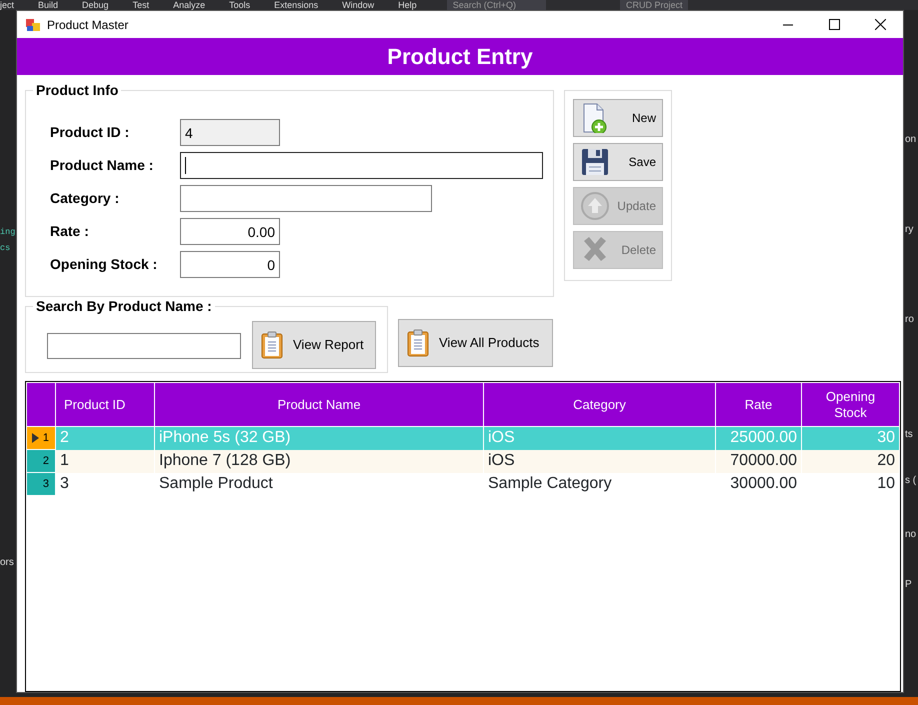  I want to click on toolbar-button: Save, so click(618, 162).